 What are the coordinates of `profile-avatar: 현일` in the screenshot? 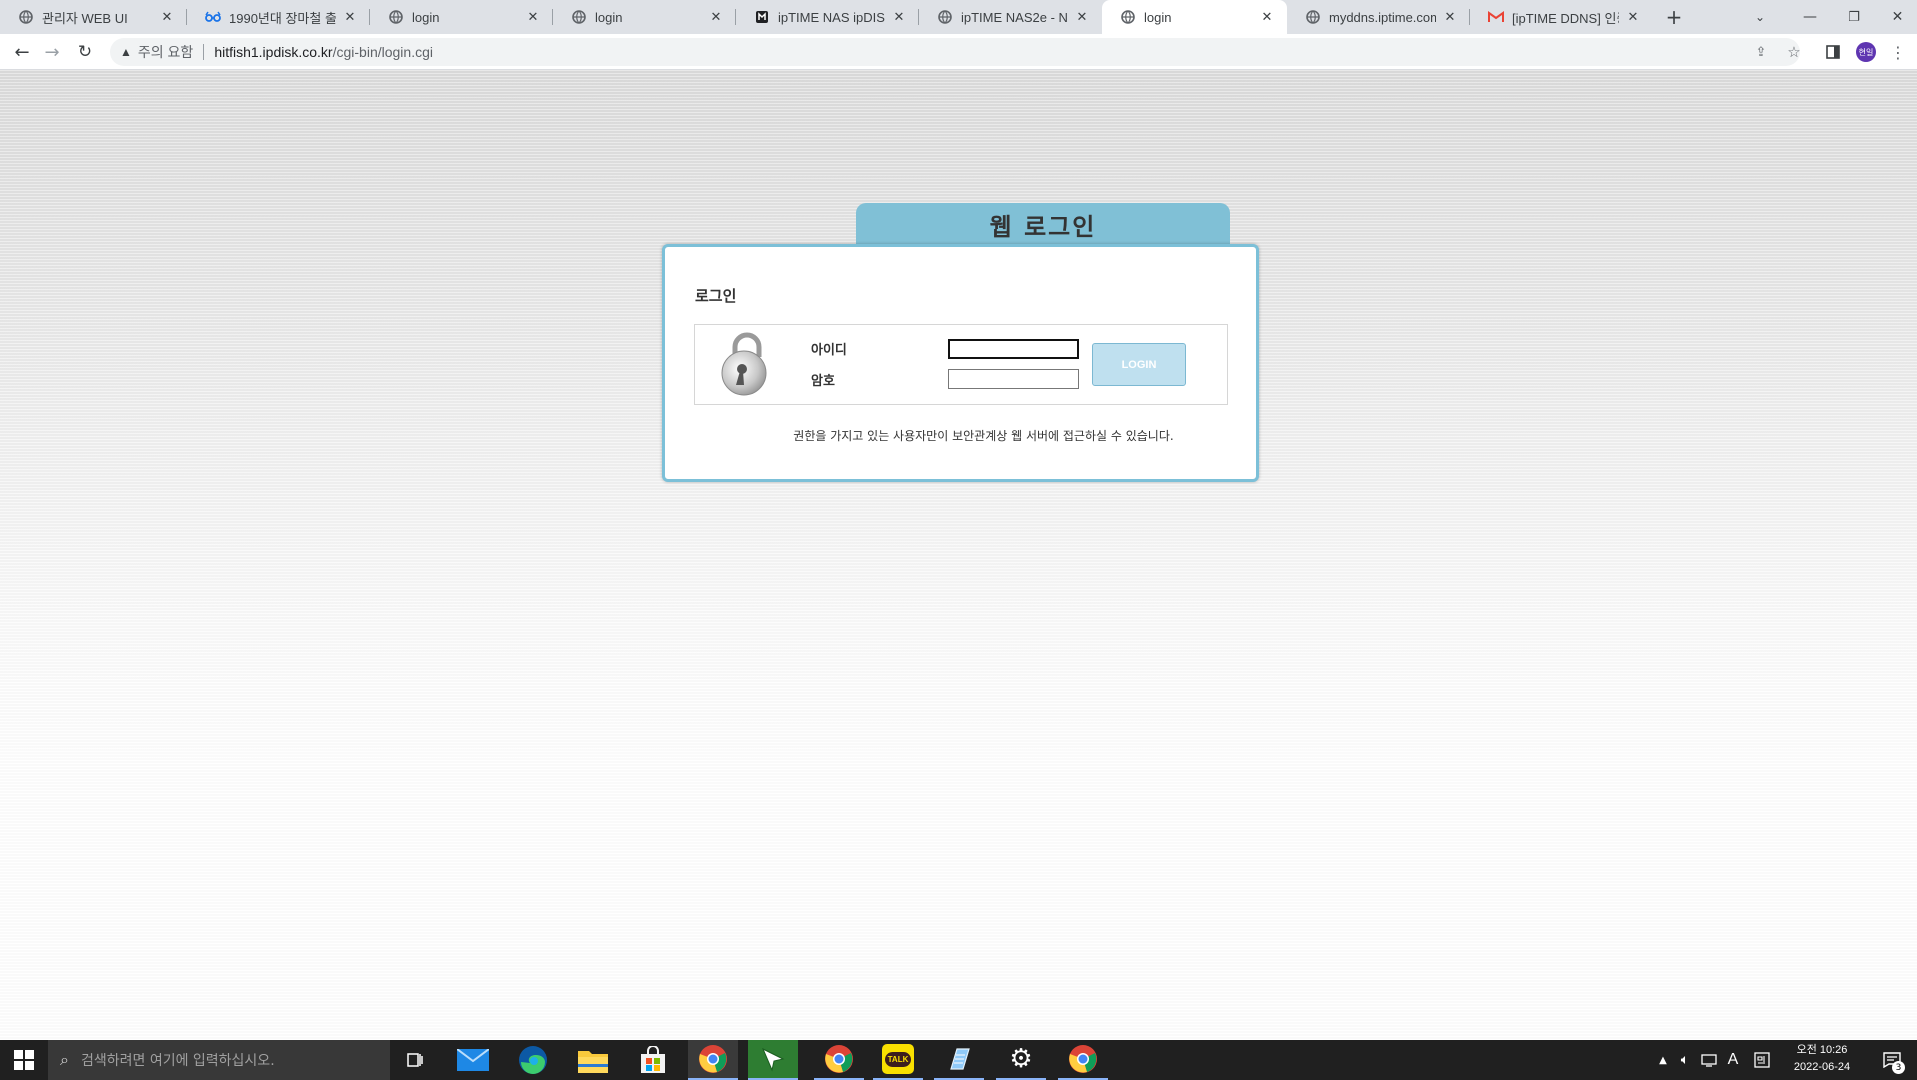 It's located at (1866, 52).